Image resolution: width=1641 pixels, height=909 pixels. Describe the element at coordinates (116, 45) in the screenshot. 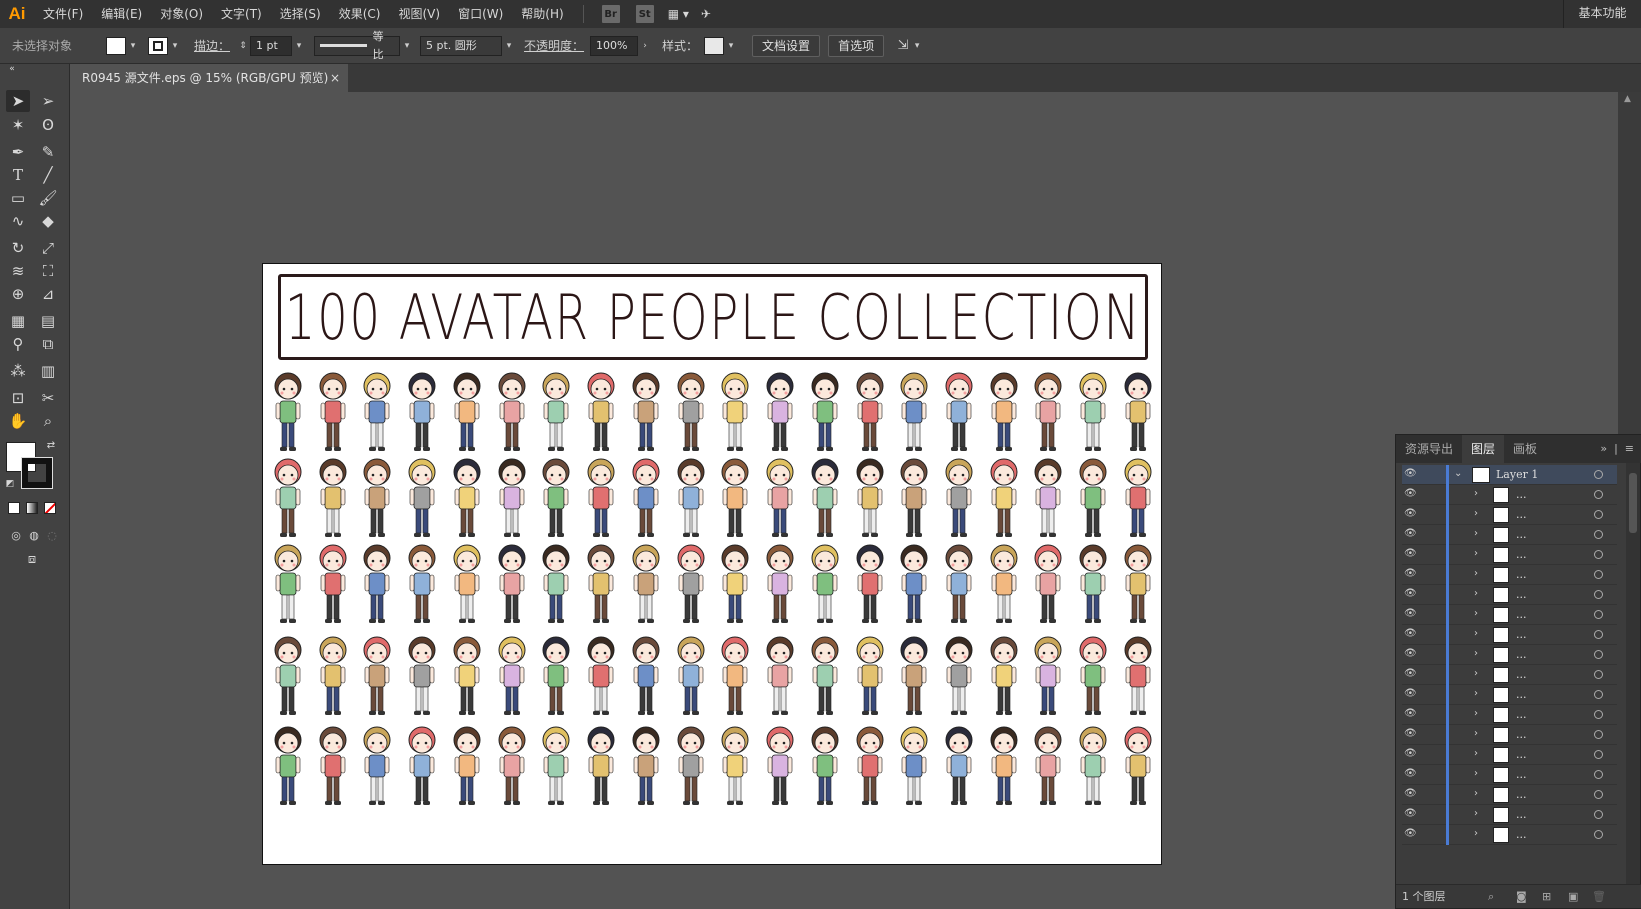

I see `fill-swatch` at that location.